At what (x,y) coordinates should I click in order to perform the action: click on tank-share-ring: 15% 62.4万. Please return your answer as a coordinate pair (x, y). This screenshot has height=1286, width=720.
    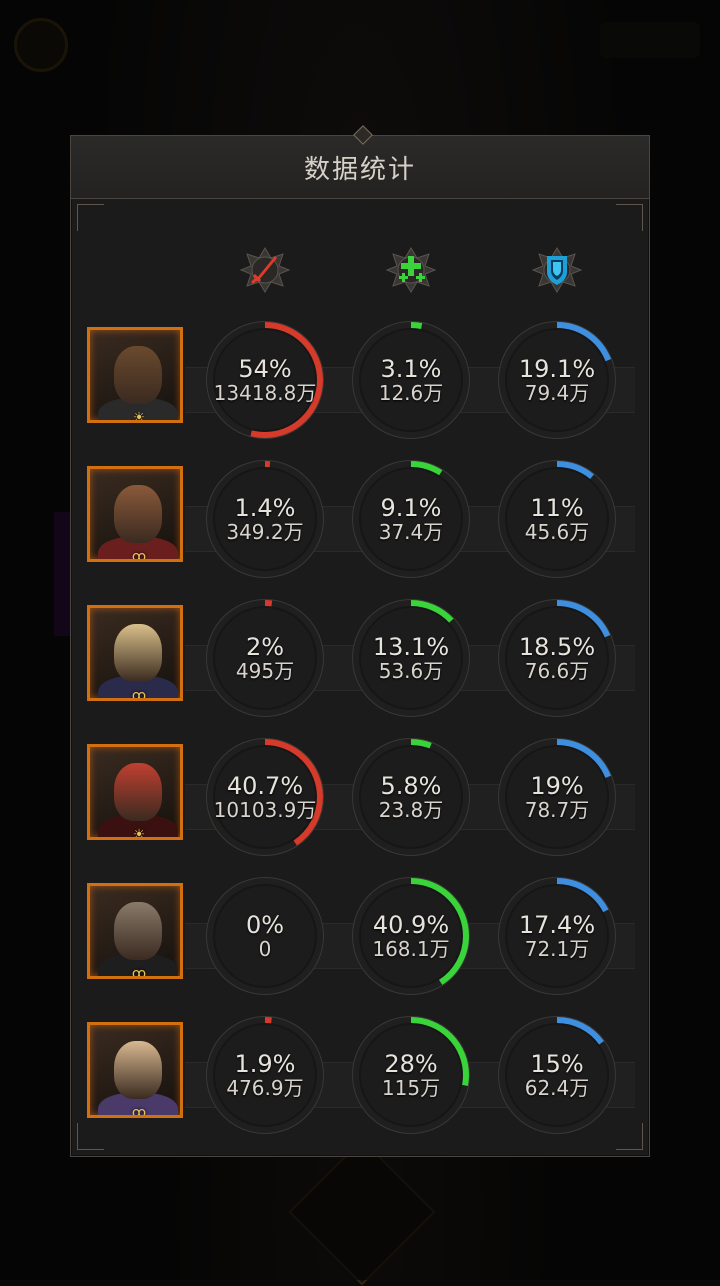
    Looking at the image, I should click on (557, 1075).